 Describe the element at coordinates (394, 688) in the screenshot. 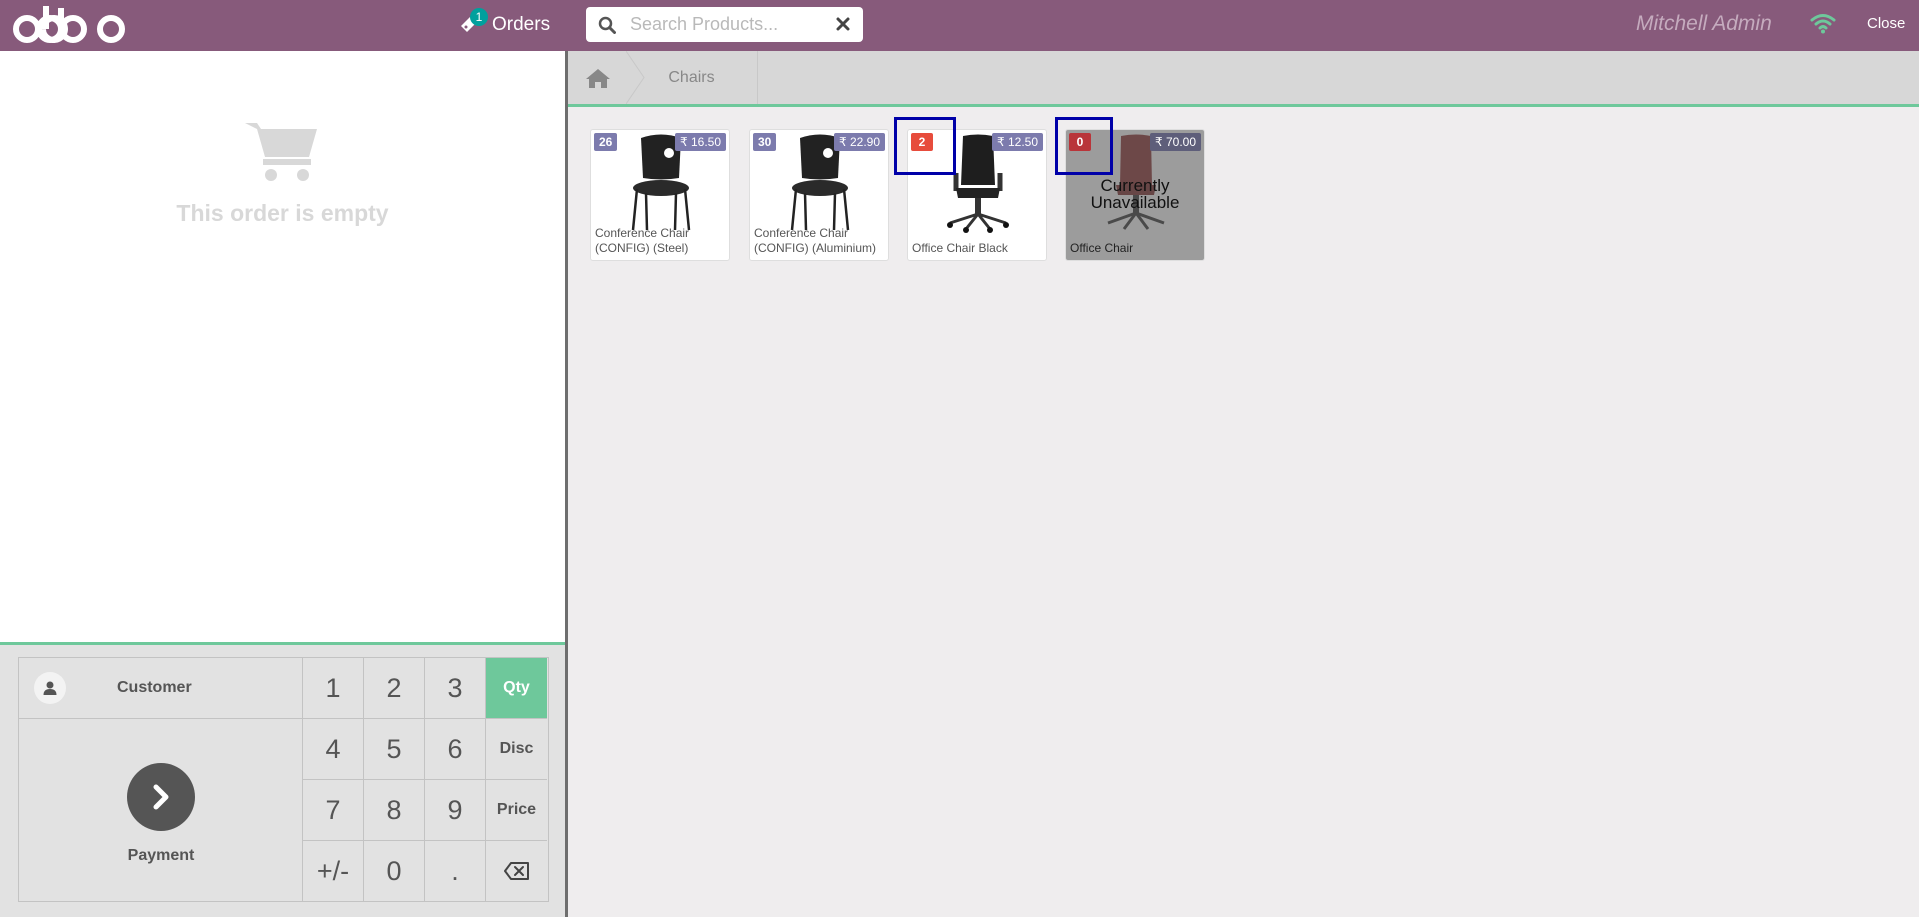

I see `key-2: 2` at that location.